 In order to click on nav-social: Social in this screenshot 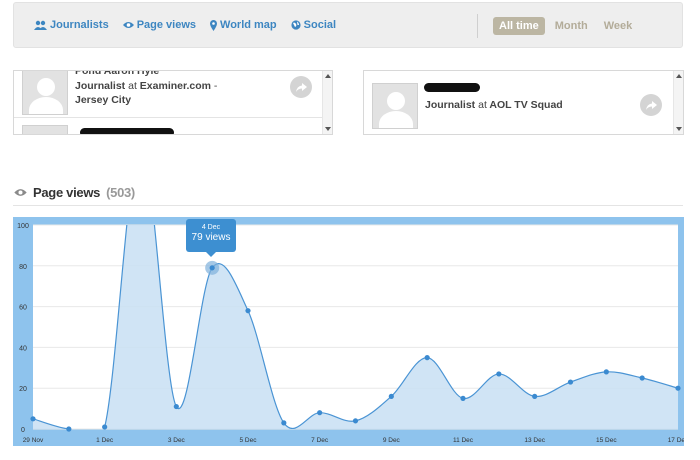, I will do `click(313, 25)`.